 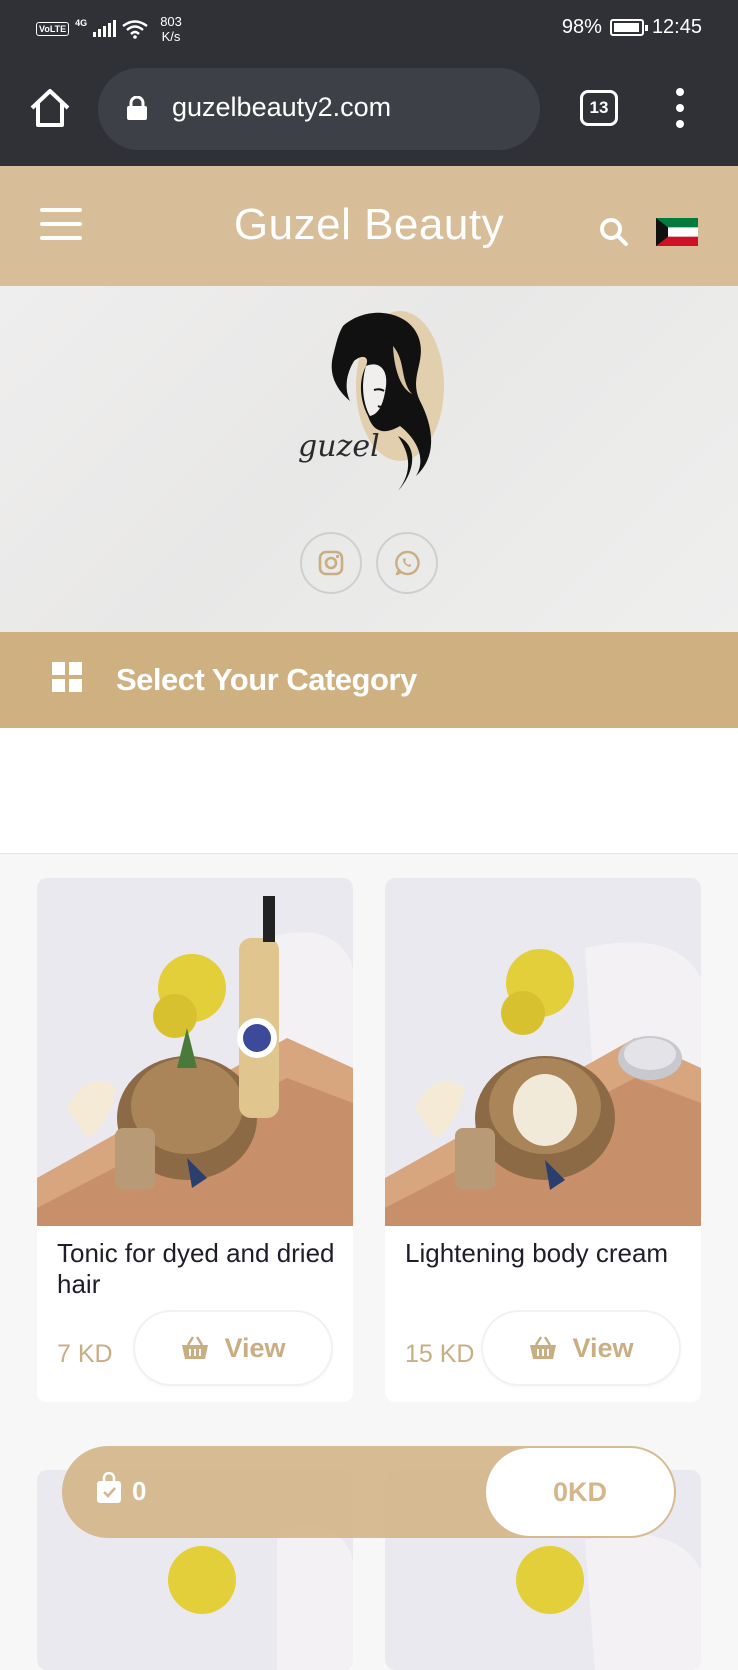 What do you see at coordinates (67, 677) in the screenshot?
I see `grid-icon` at bounding box center [67, 677].